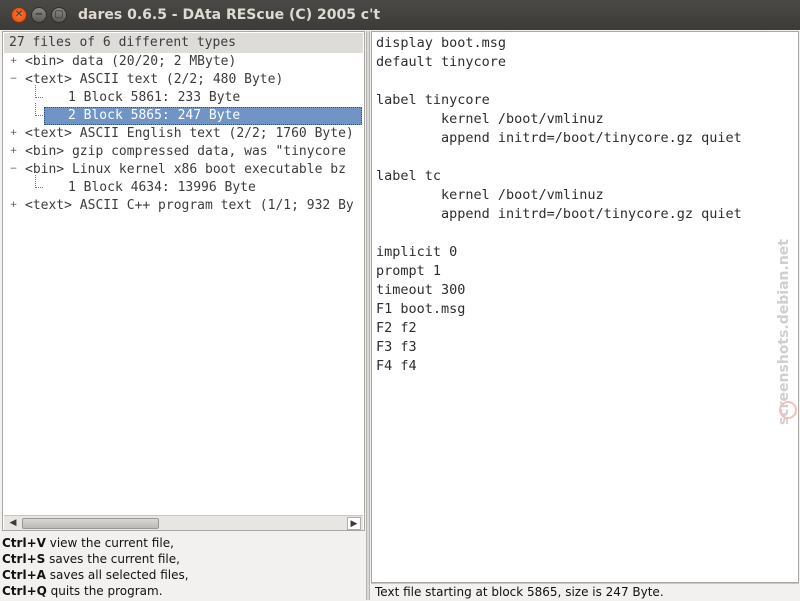 This screenshot has height=601, width=800. I want to click on horizontal-scrollbar: ◀ ▶, so click(183, 522).